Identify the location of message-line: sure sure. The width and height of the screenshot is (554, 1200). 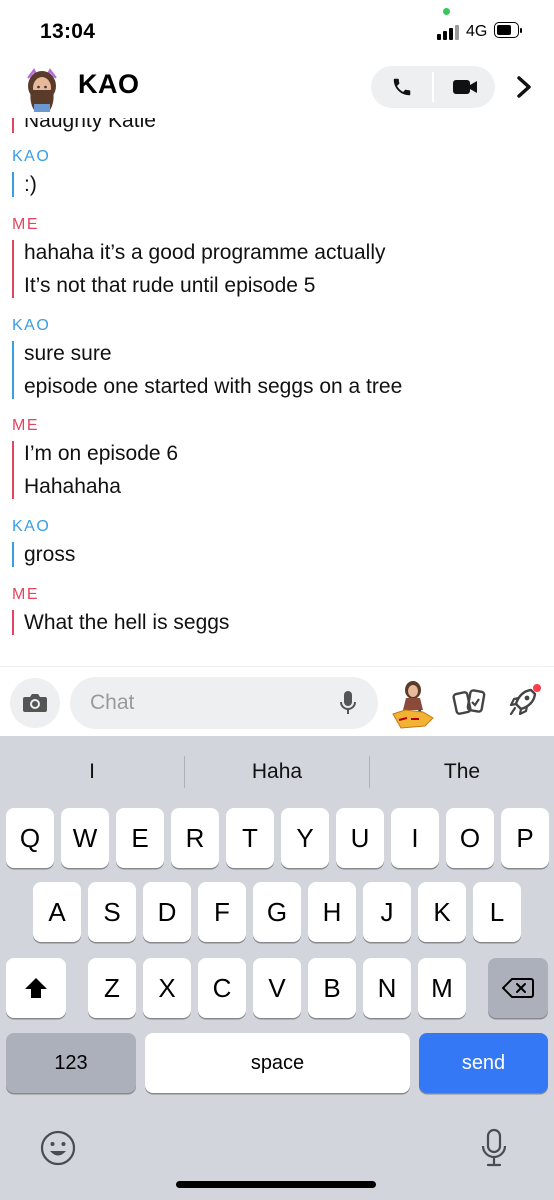
(68, 353).